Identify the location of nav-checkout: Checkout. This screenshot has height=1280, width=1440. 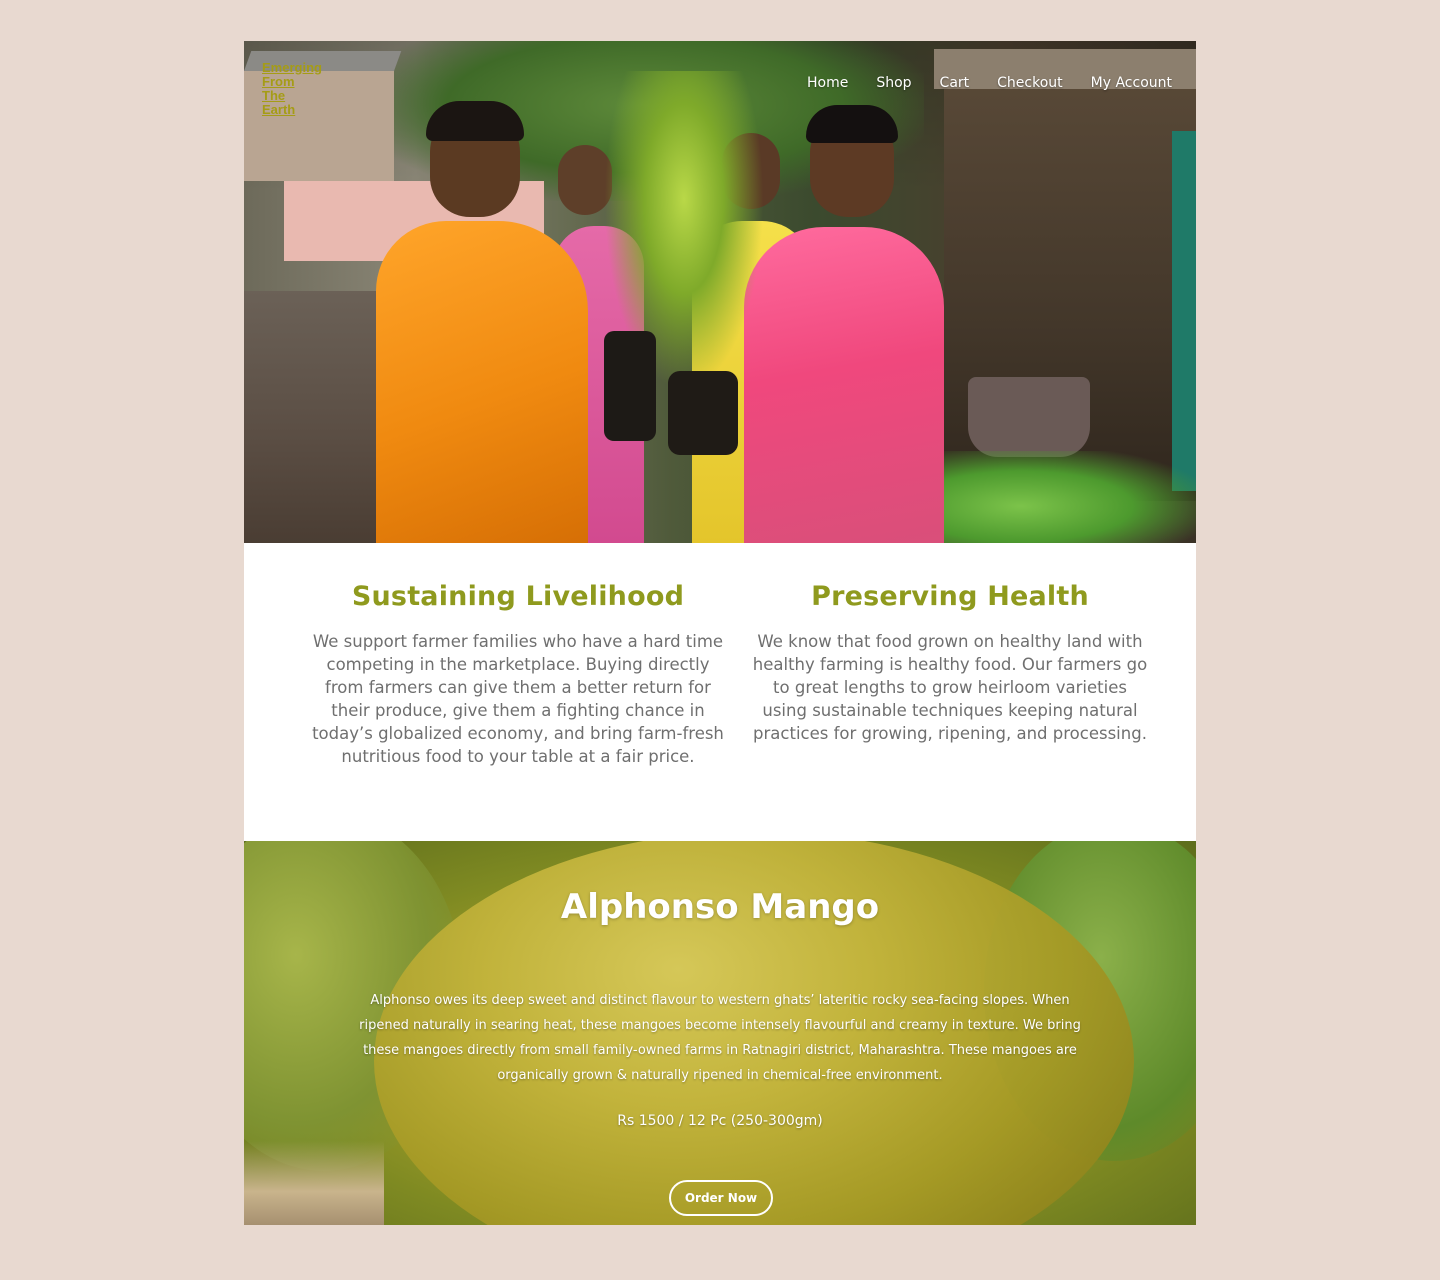
(1030, 83).